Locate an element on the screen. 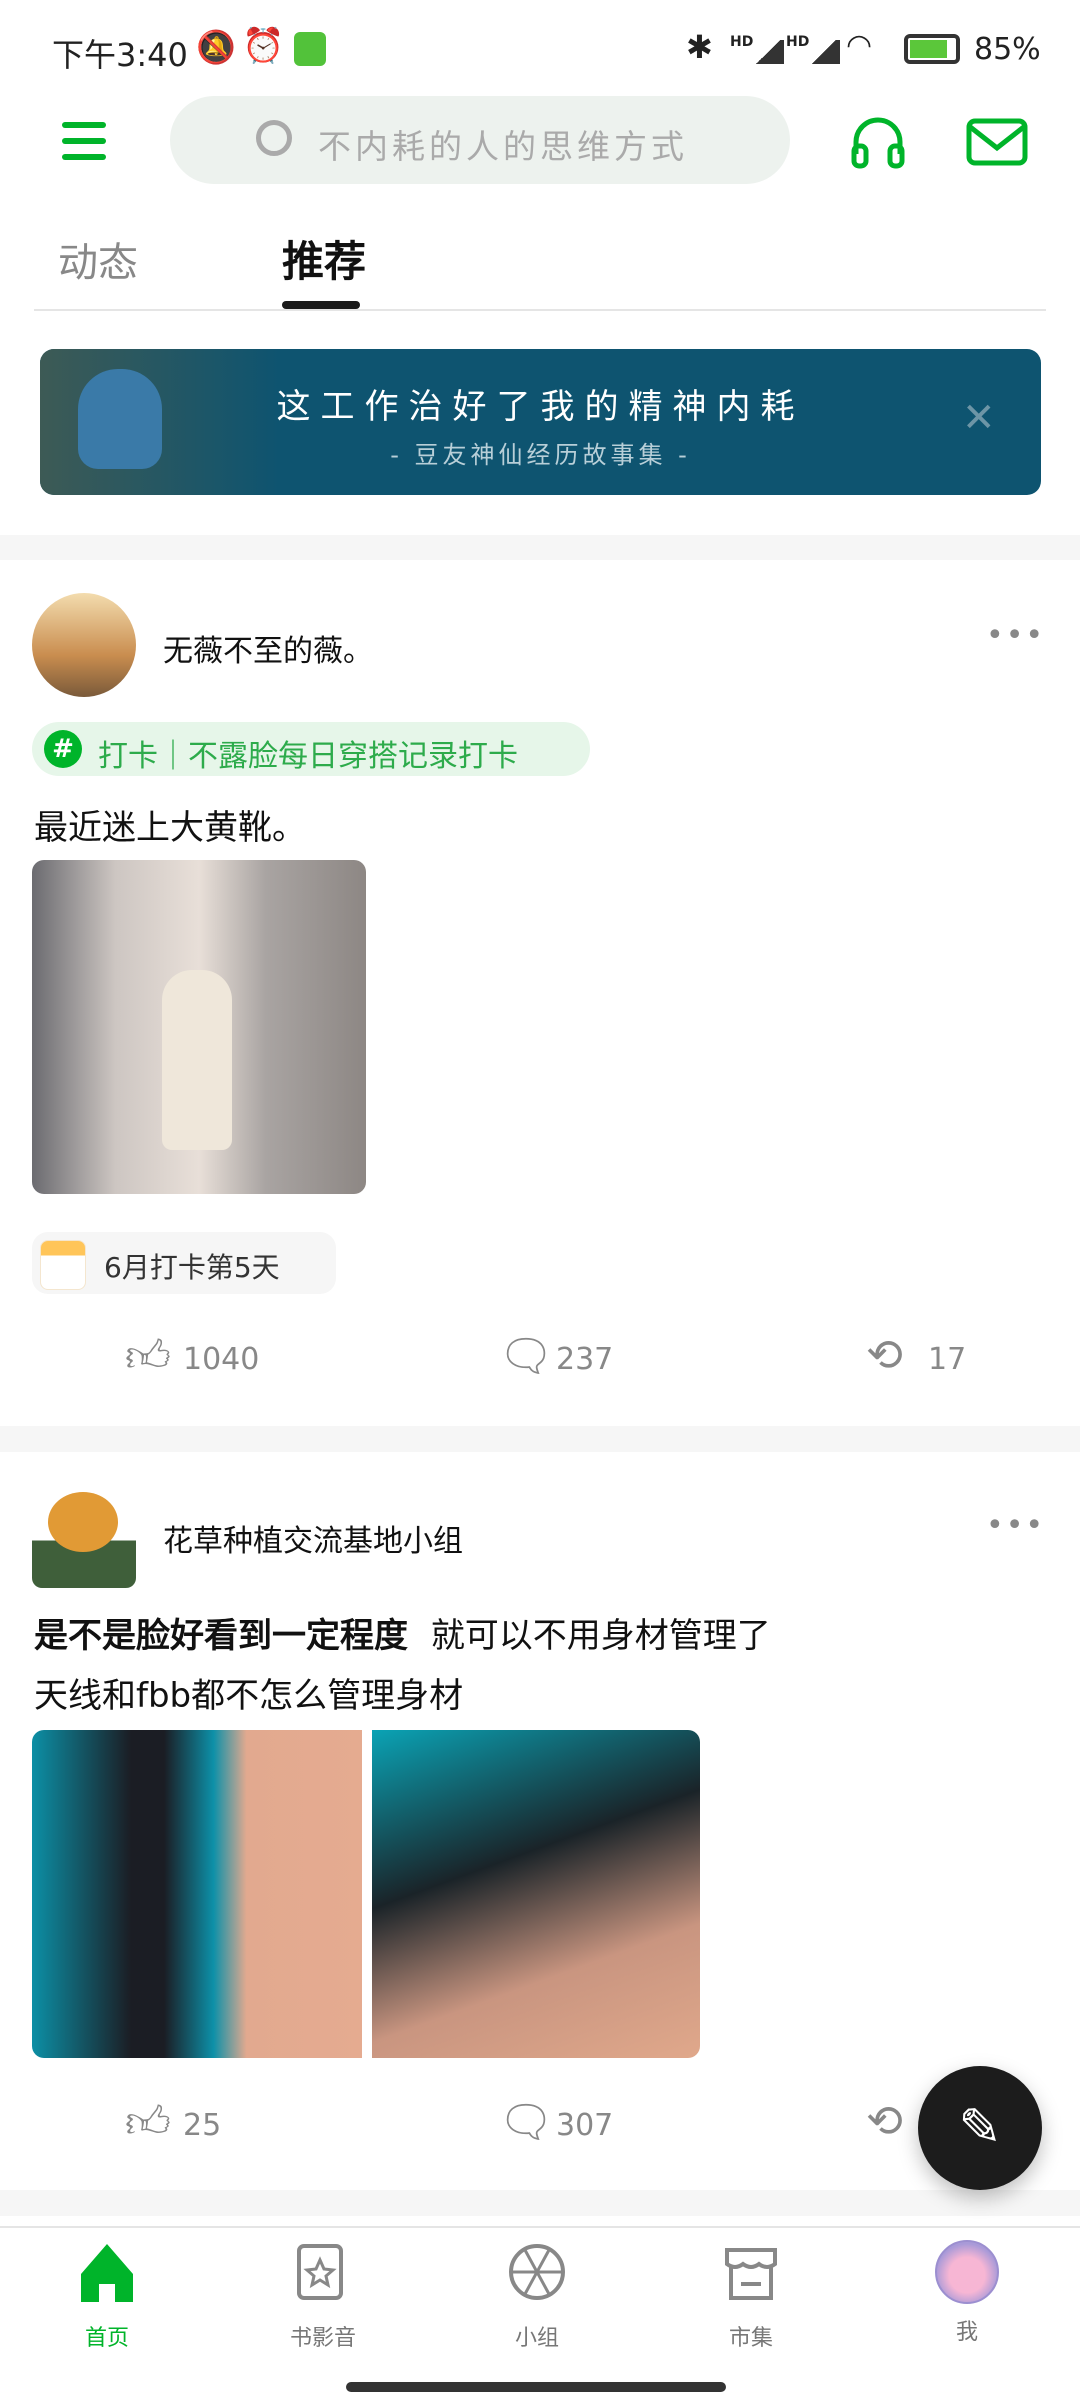 This screenshot has height=2400, width=1080. checkin-badge: 6月打卡第5天 is located at coordinates (184, 1263).